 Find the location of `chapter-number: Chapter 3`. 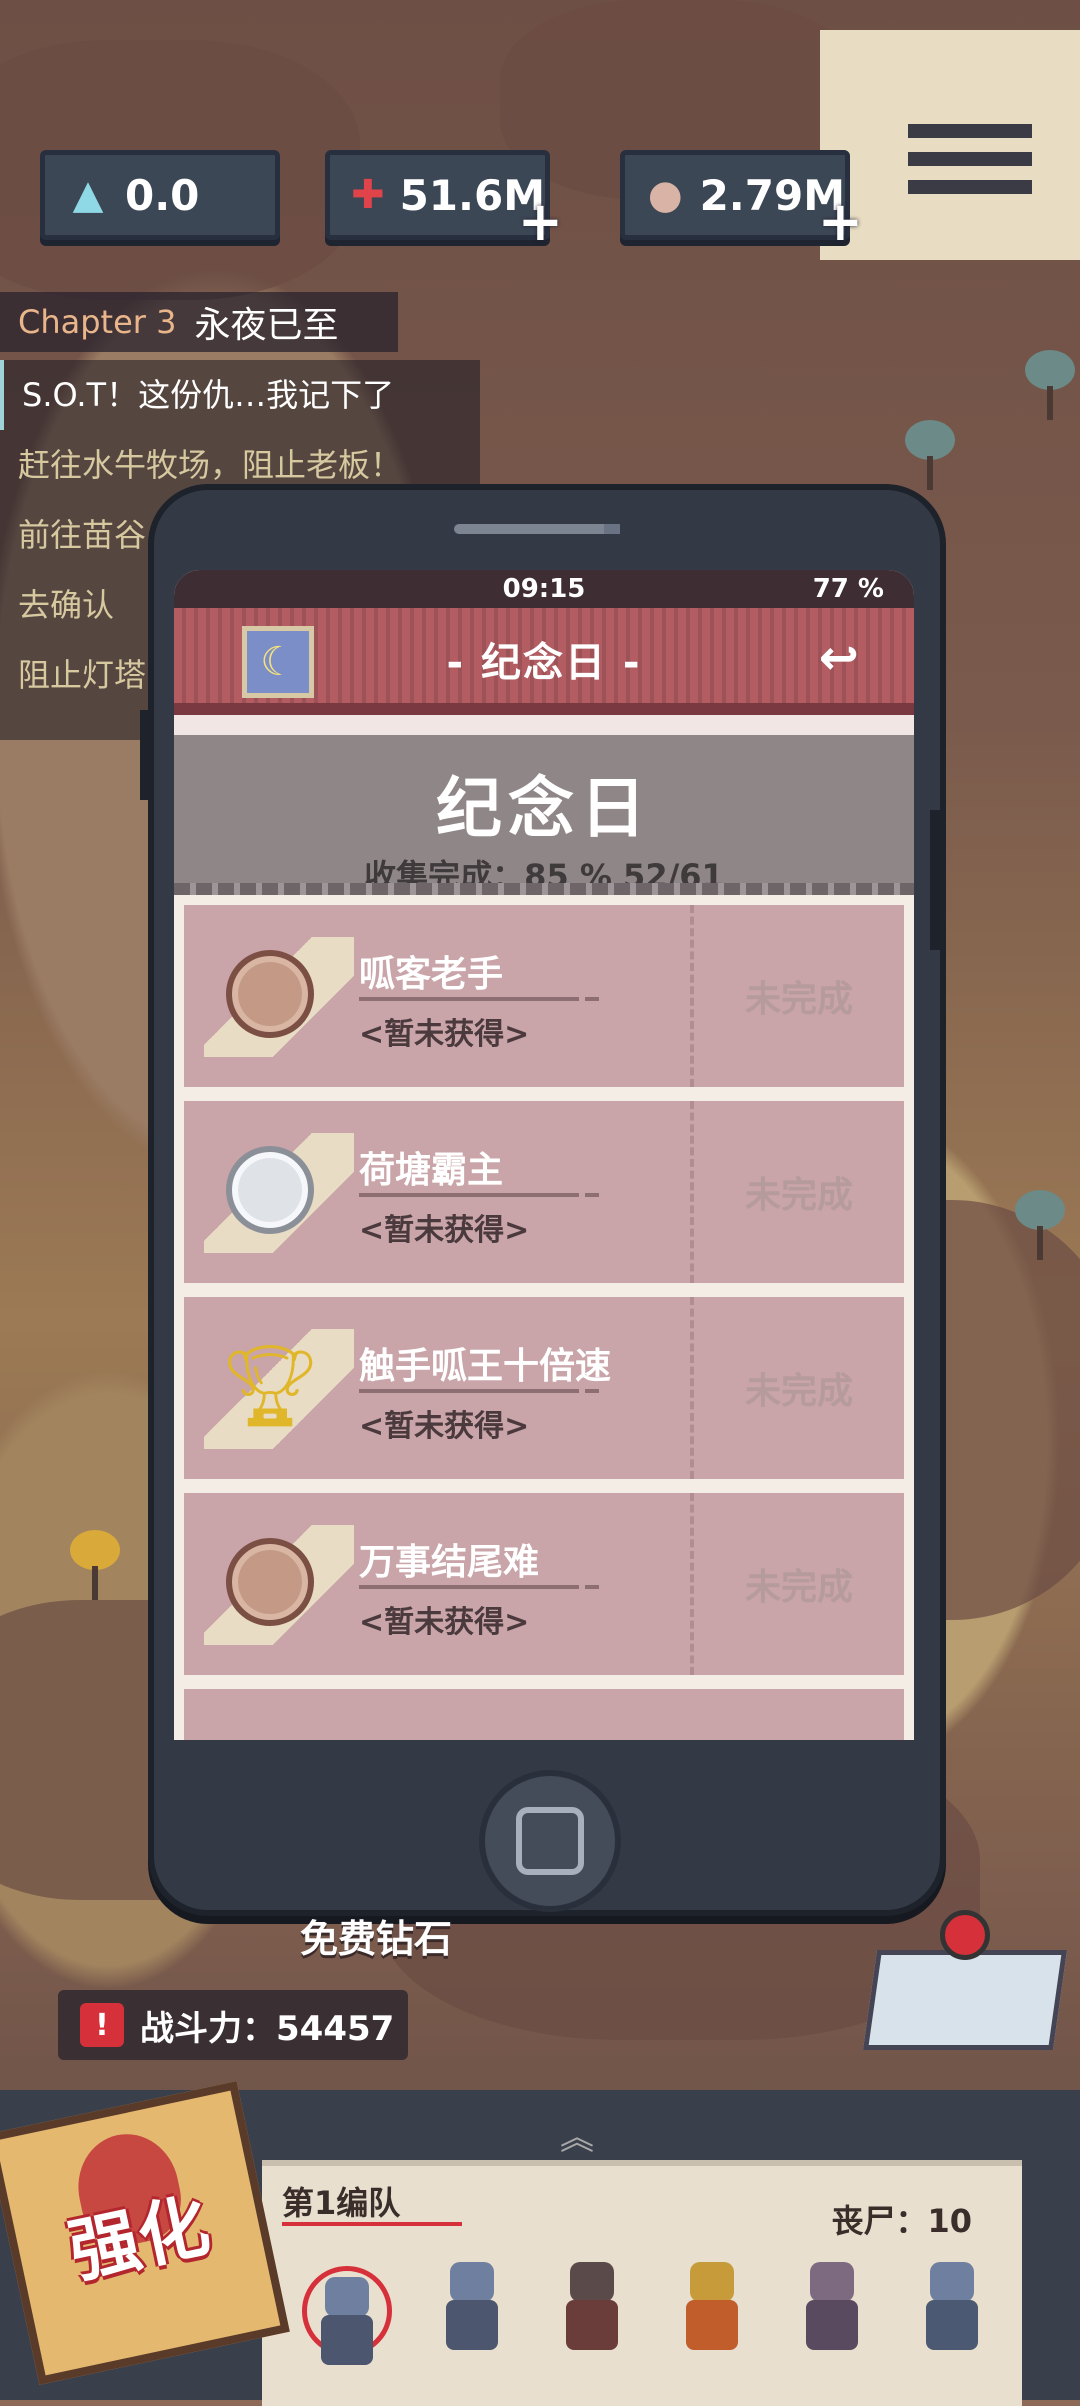

chapter-number: Chapter 3 is located at coordinates (97, 322).